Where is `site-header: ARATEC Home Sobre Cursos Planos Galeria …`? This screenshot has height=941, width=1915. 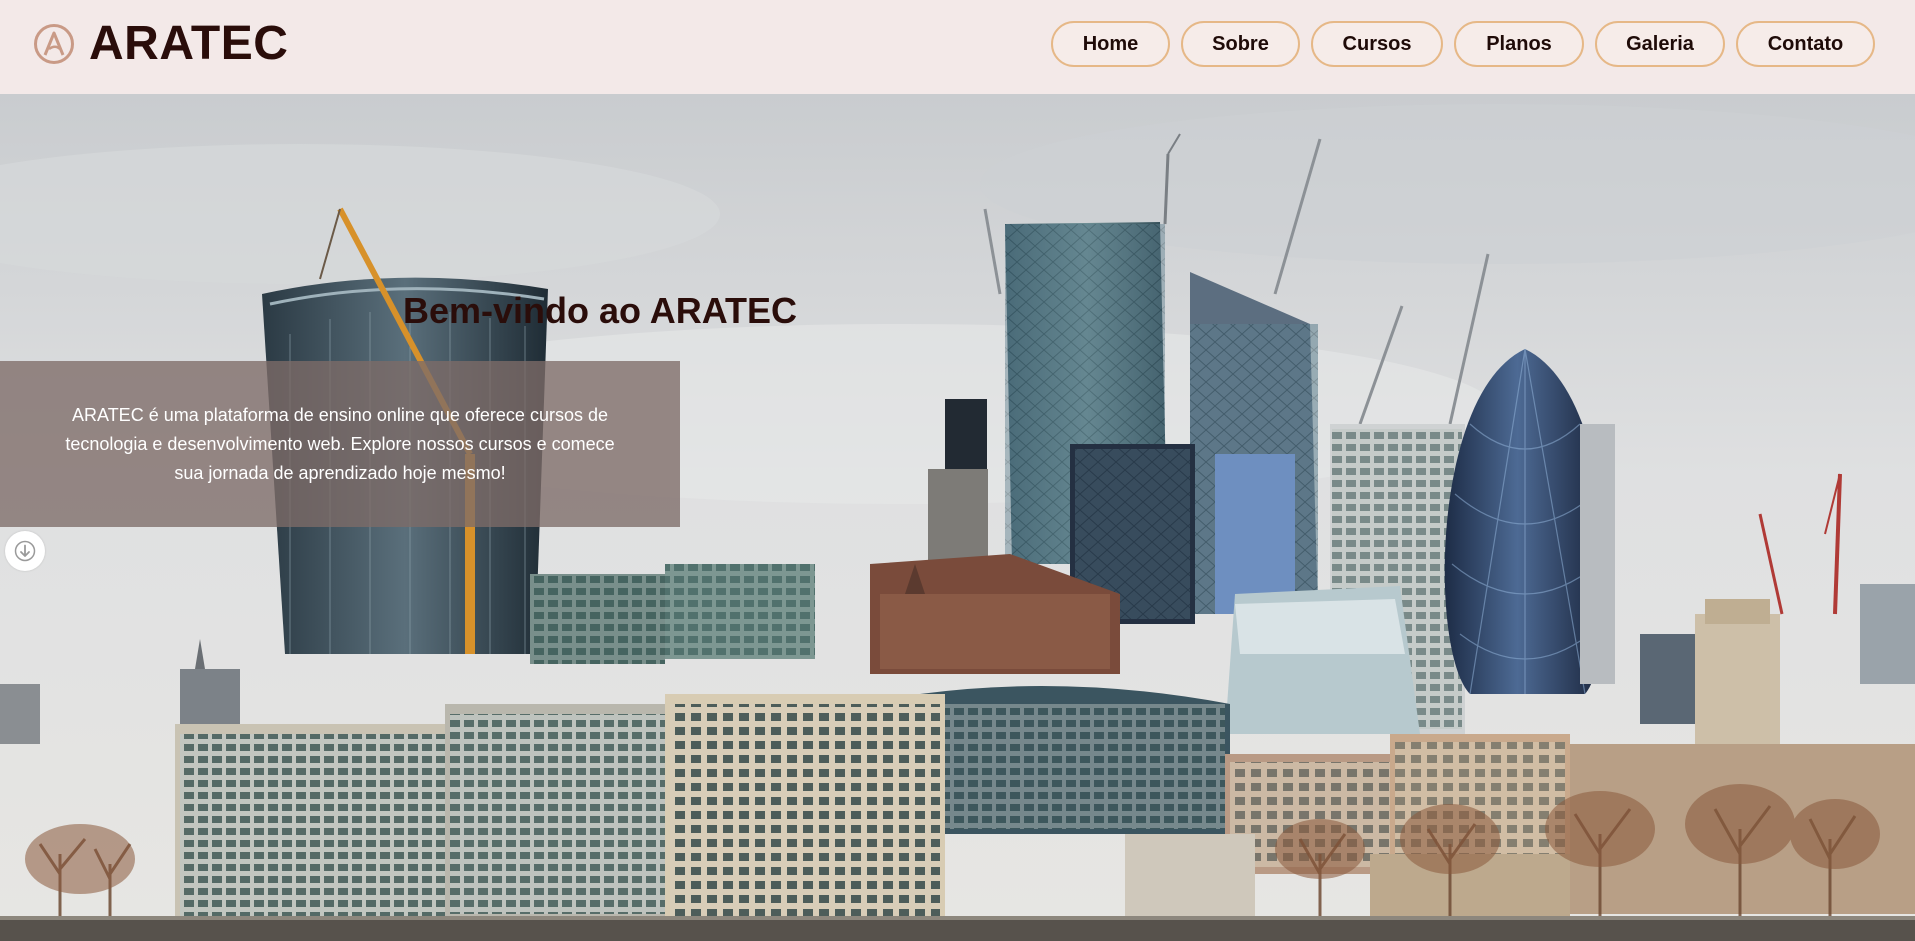
site-header: ARATEC Home Sobre Cursos Planos Galeria … is located at coordinates (957, 47).